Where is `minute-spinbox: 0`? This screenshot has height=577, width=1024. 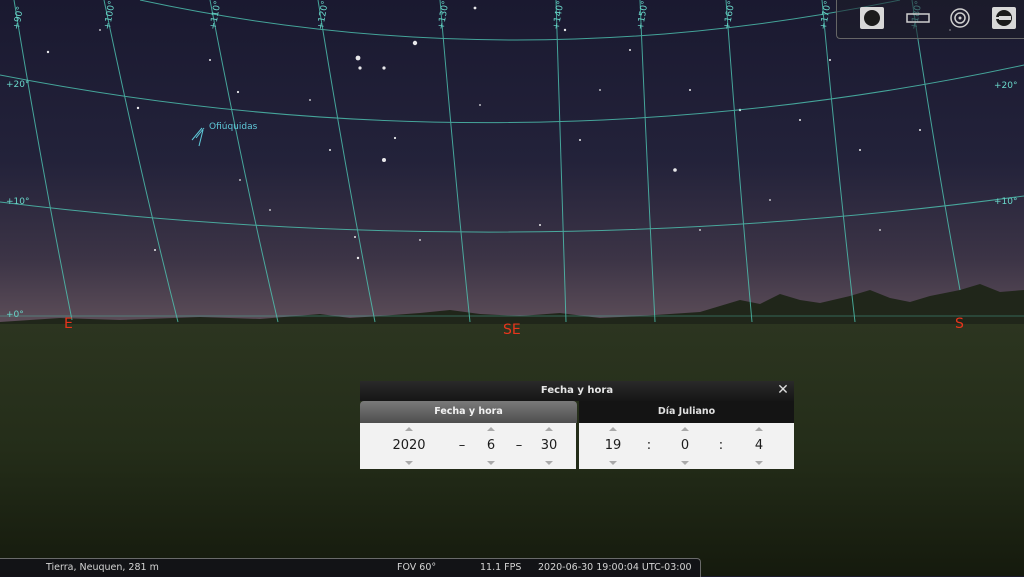 minute-spinbox: 0 is located at coordinates (685, 446).